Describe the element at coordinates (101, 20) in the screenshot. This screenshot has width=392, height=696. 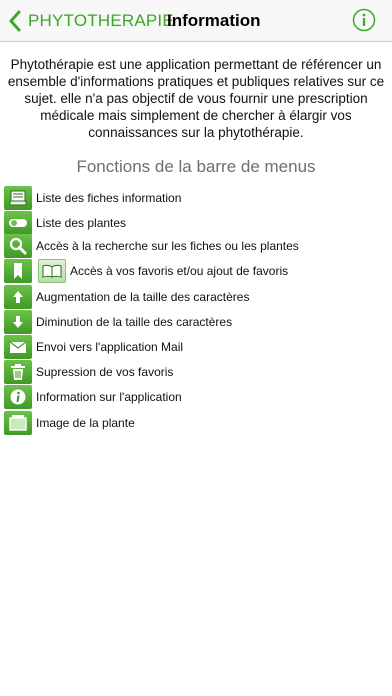
I see `back-button-label: PHYTOTHERAPIE` at that location.